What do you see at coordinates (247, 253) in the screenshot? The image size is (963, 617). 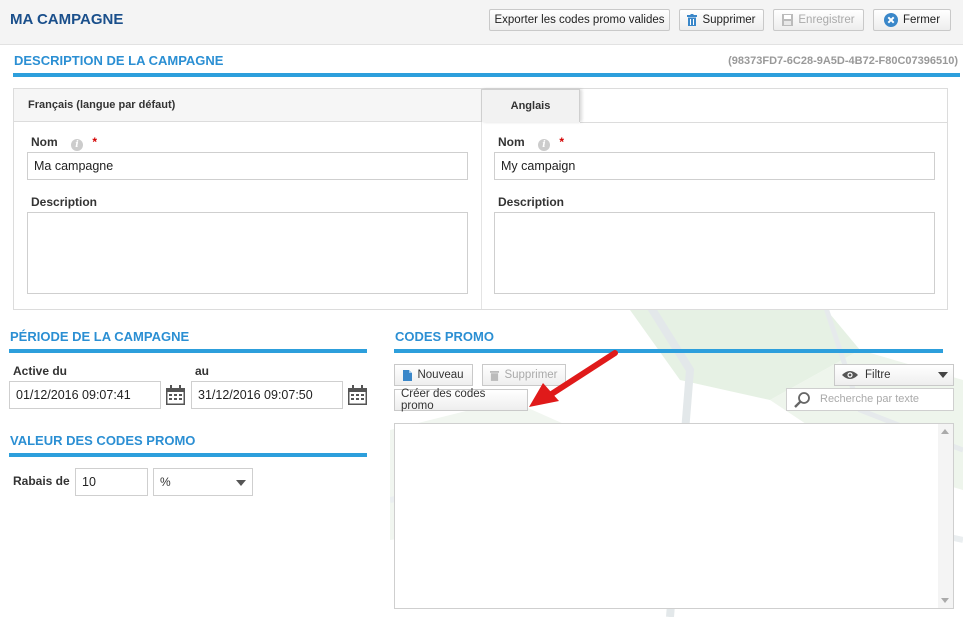 I see `fr-description-textarea` at bounding box center [247, 253].